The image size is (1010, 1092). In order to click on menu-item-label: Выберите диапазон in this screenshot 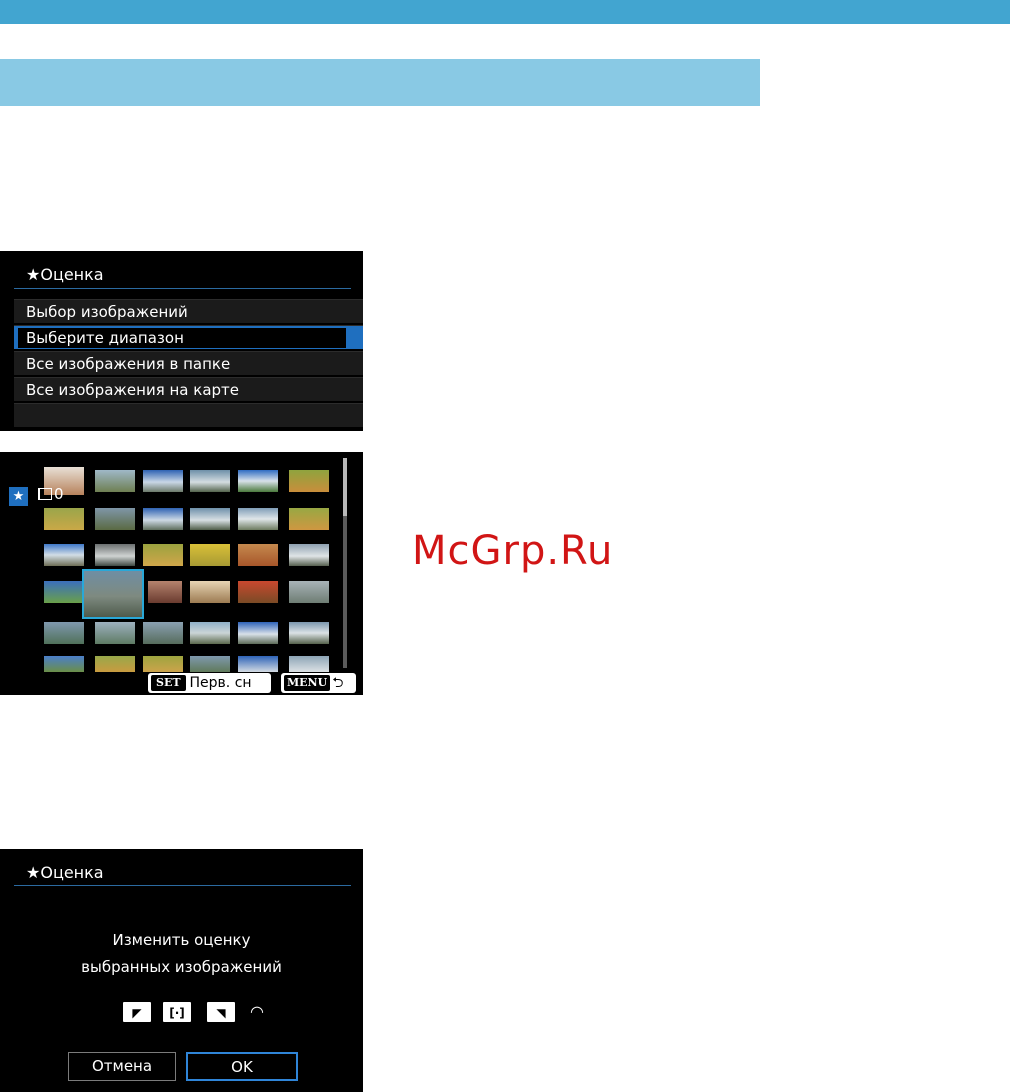, I will do `click(182, 338)`.